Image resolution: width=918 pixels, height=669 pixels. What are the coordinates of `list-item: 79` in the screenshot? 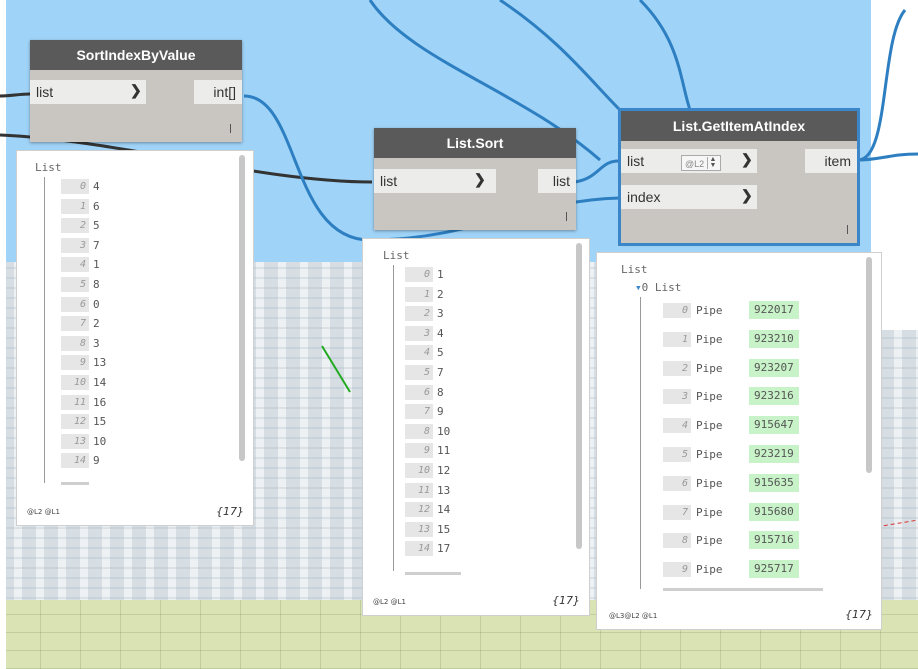 It's located at (463, 411).